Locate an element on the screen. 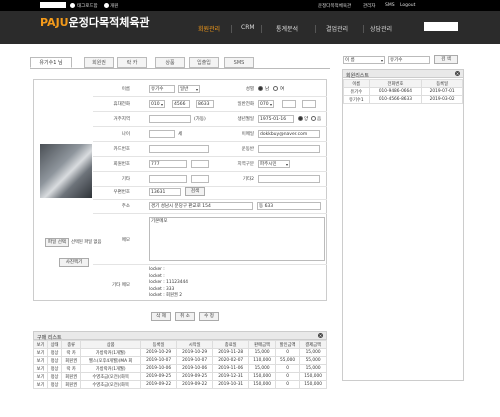 The image size is (500, 417). tab-products: 상품 is located at coordinates (170, 62).